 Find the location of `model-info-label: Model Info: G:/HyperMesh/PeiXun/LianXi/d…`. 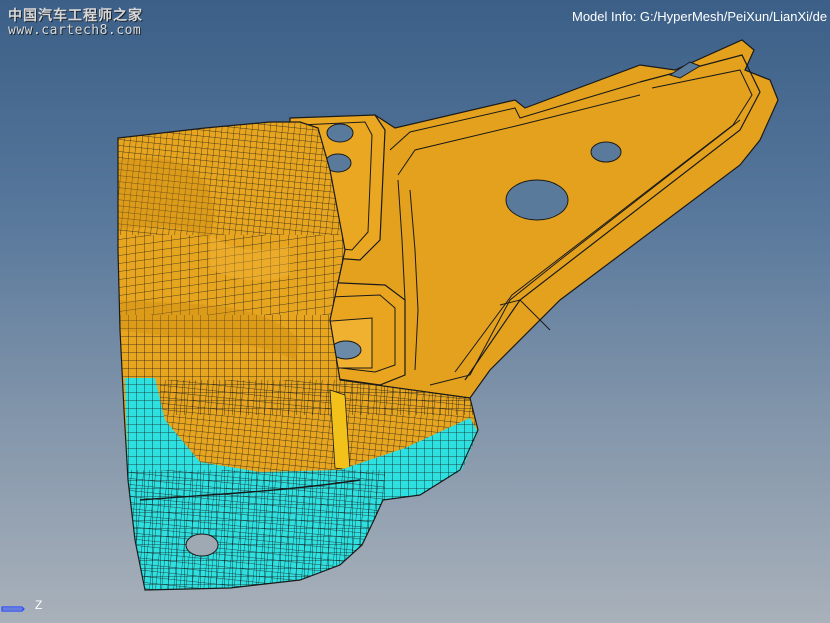

model-info-label: Model Info: G:/HyperMesh/PeiXun/LianXi/d… is located at coordinates (700, 16).